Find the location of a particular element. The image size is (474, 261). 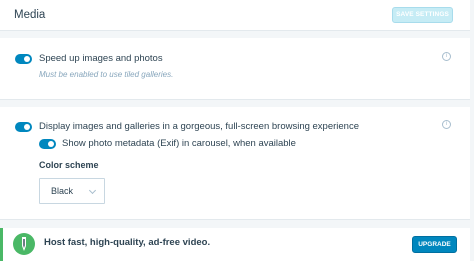

chevron-down-icon is located at coordinates (92, 190).